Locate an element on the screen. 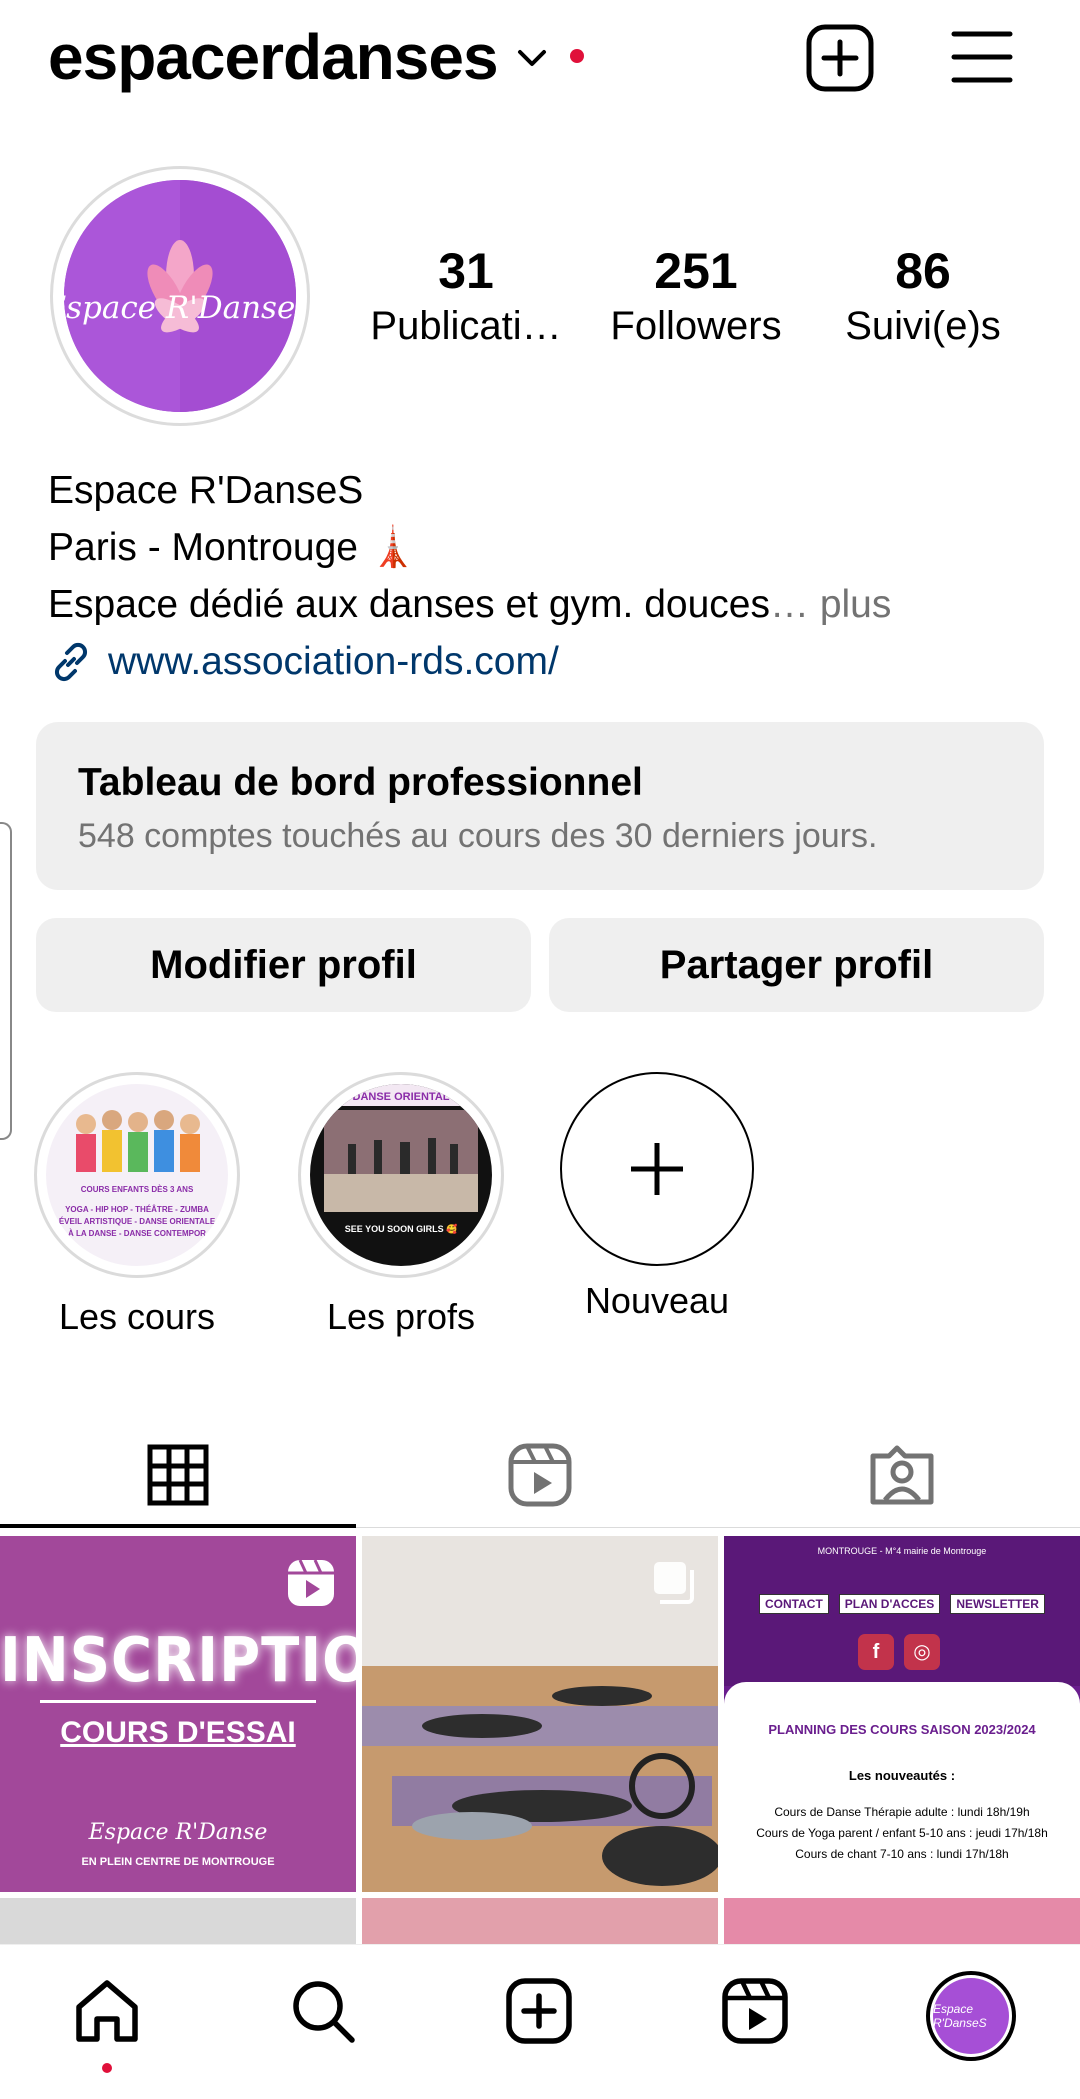  notification-dot is located at coordinates (577, 56).